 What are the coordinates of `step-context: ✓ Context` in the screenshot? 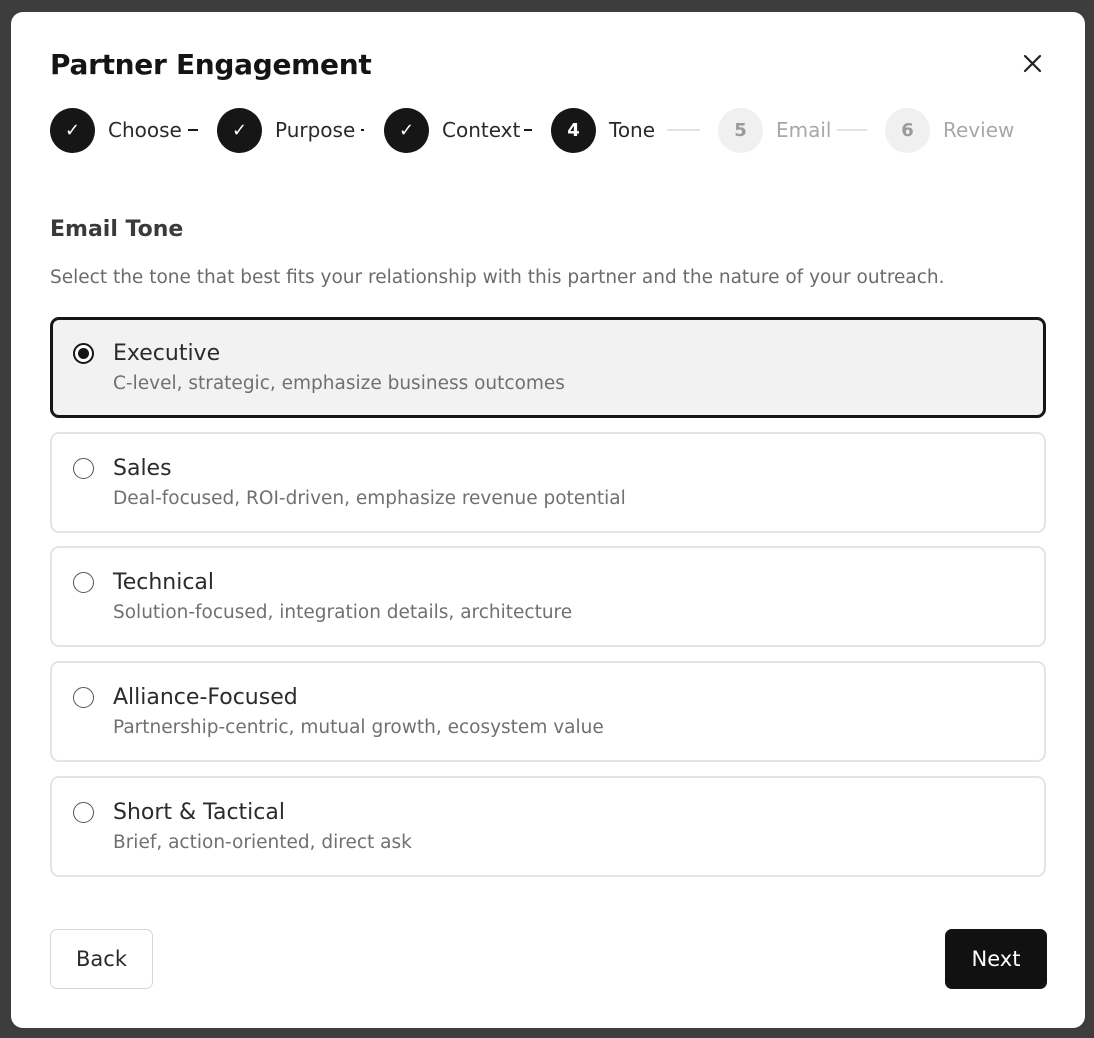 It's located at (452, 130).